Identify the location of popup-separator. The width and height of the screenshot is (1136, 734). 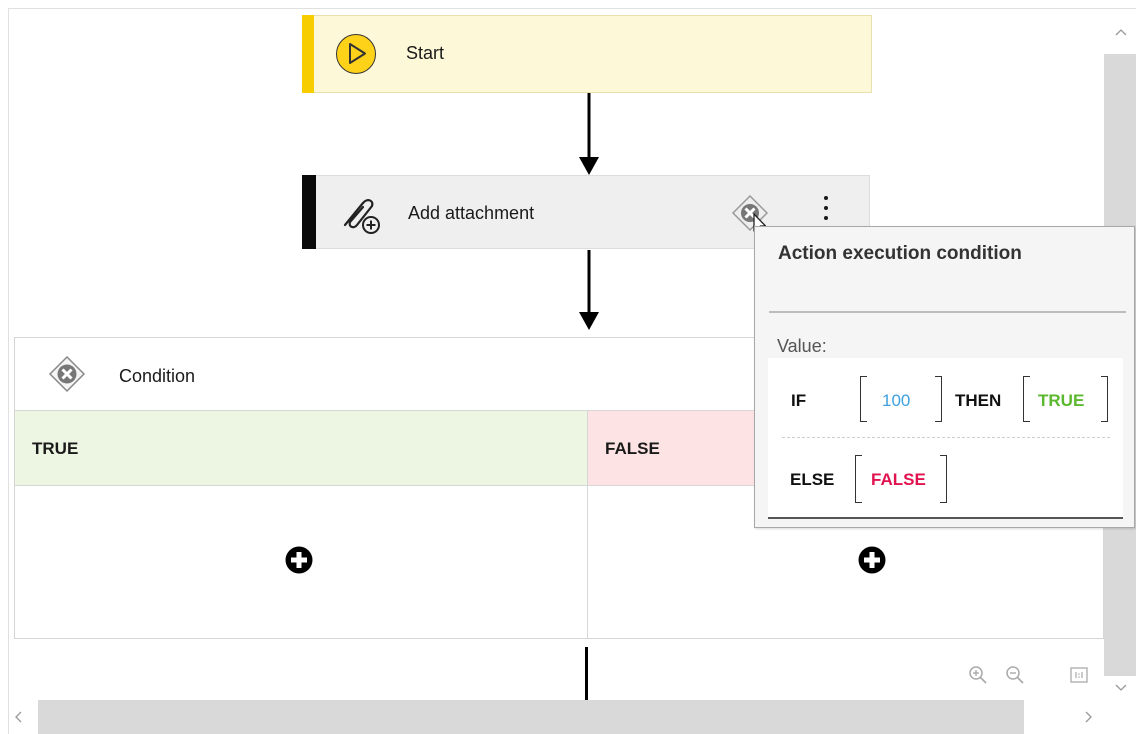
(947, 312).